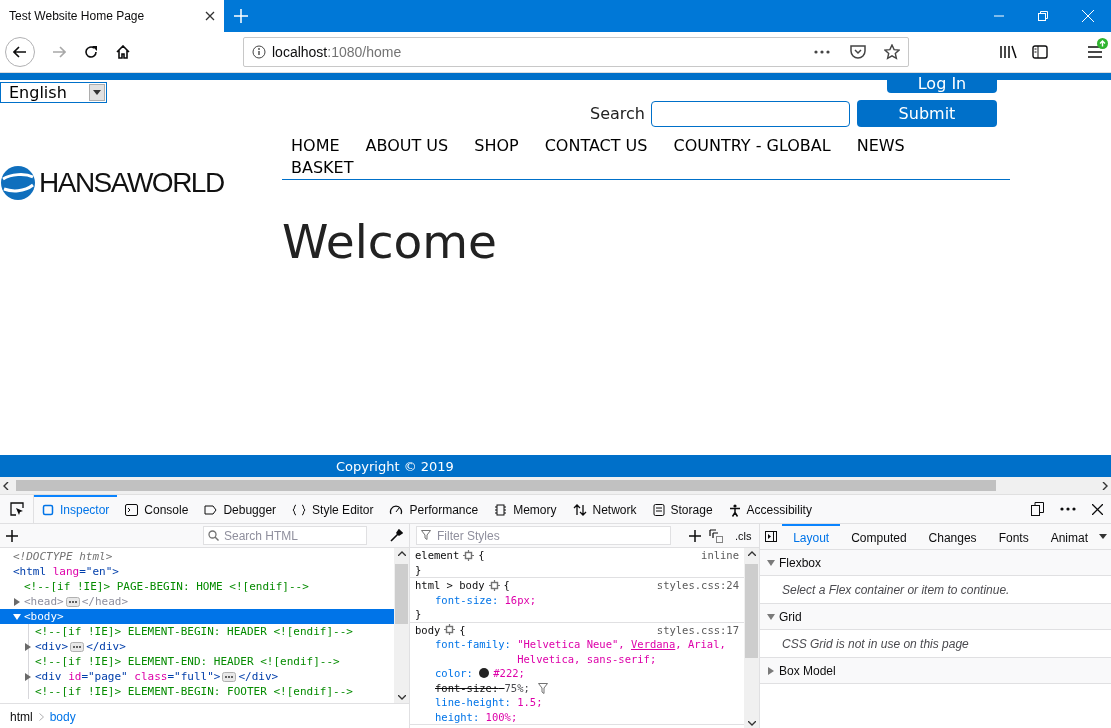 Image resolution: width=1111 pixels, height=728 pixels. I want to click on nav-link: SHOP, so click(496, 146).